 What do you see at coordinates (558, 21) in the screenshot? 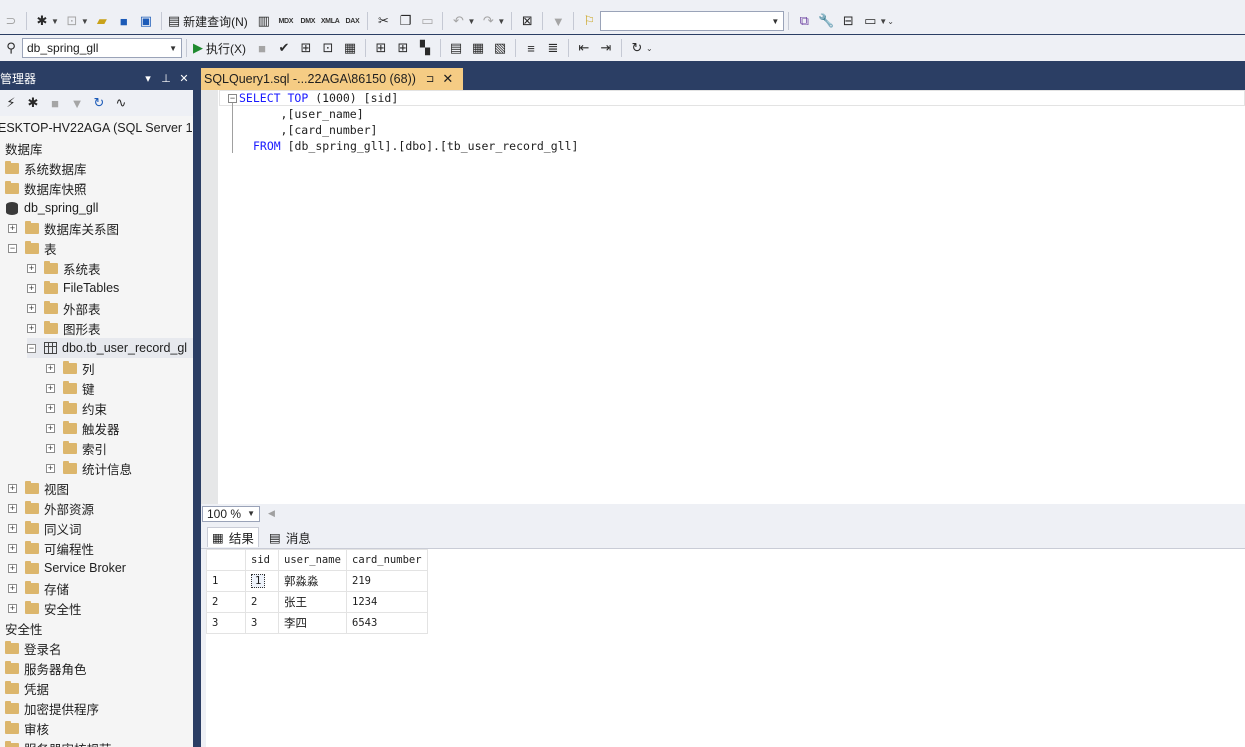
I see `solution-config-dropdown: ▼` at bounding box center [558, 21].